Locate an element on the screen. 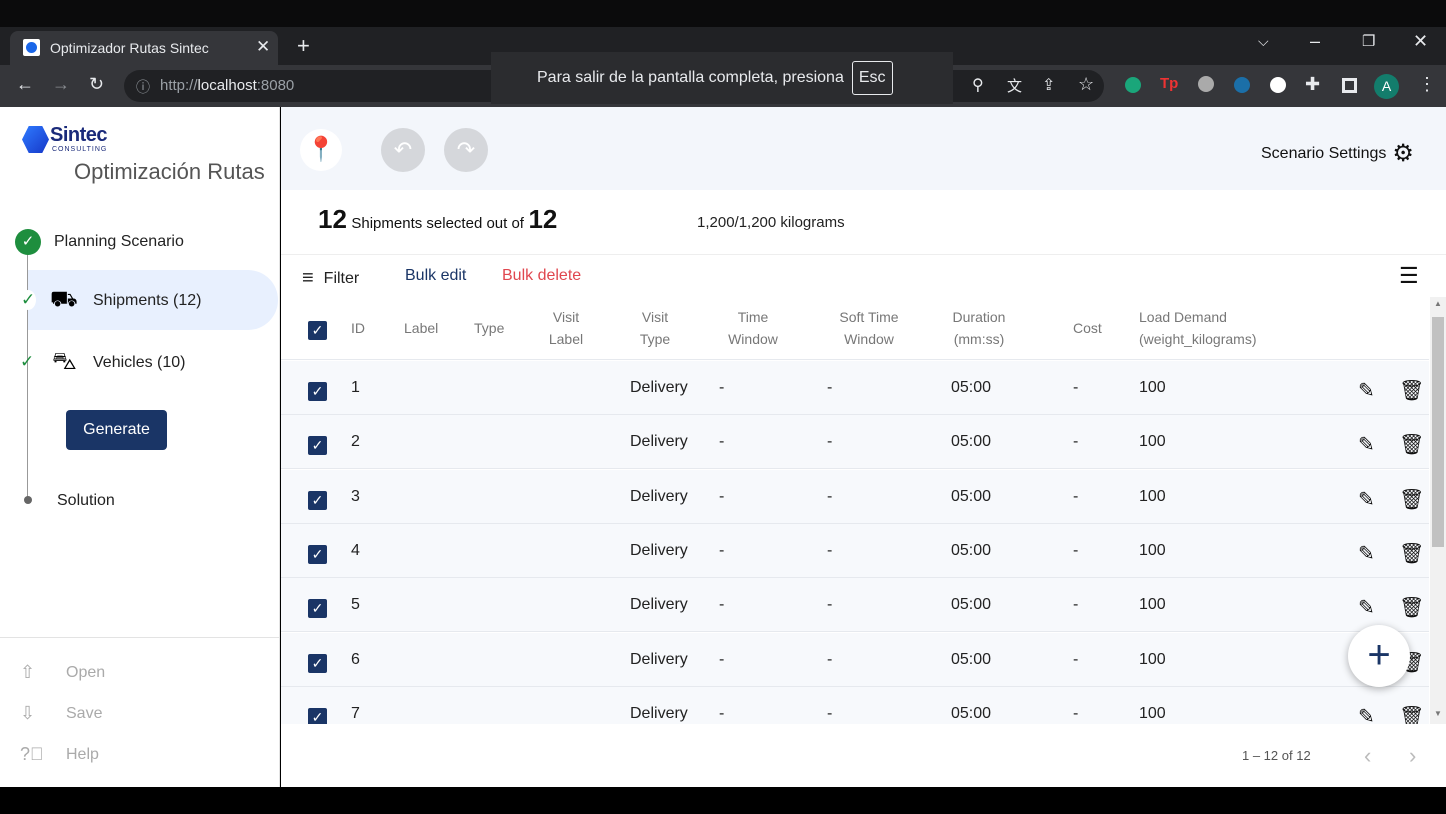 The height and width of the screenshot is (814, 1446). th-line: Soft Time is located at coordinates (869, 317).